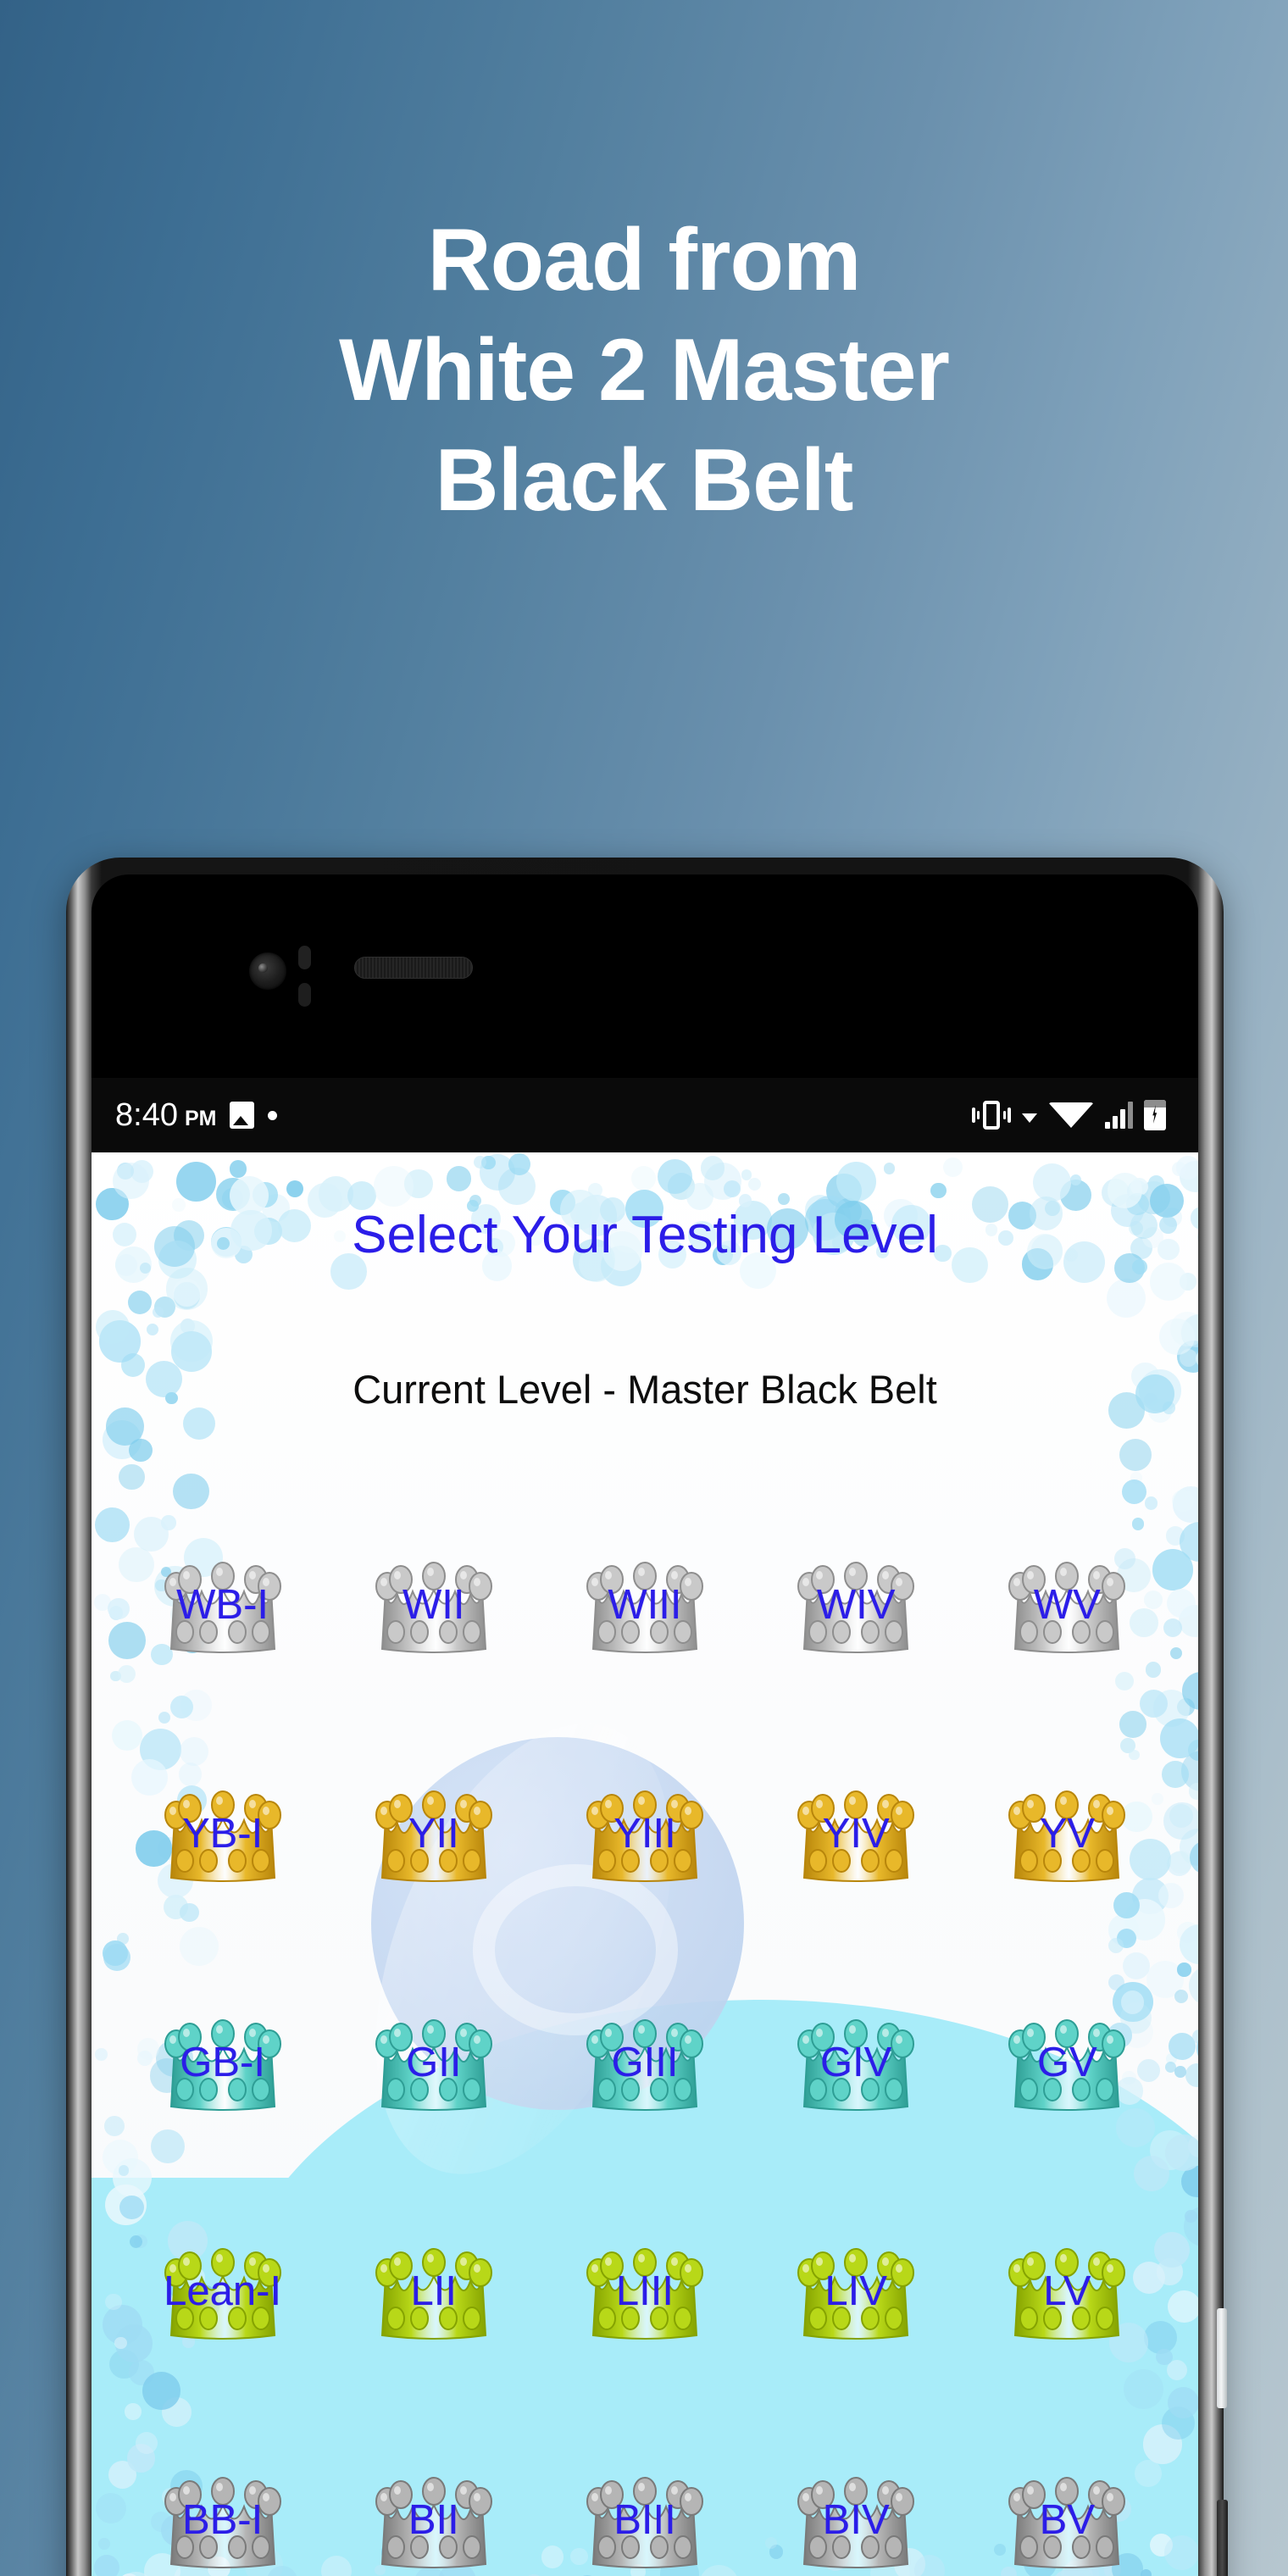 This screenshot has width=1288, height=2576. Describe the element at coordinates (433, 1604) in the screenshot. I see `level-label: WII` at that location.